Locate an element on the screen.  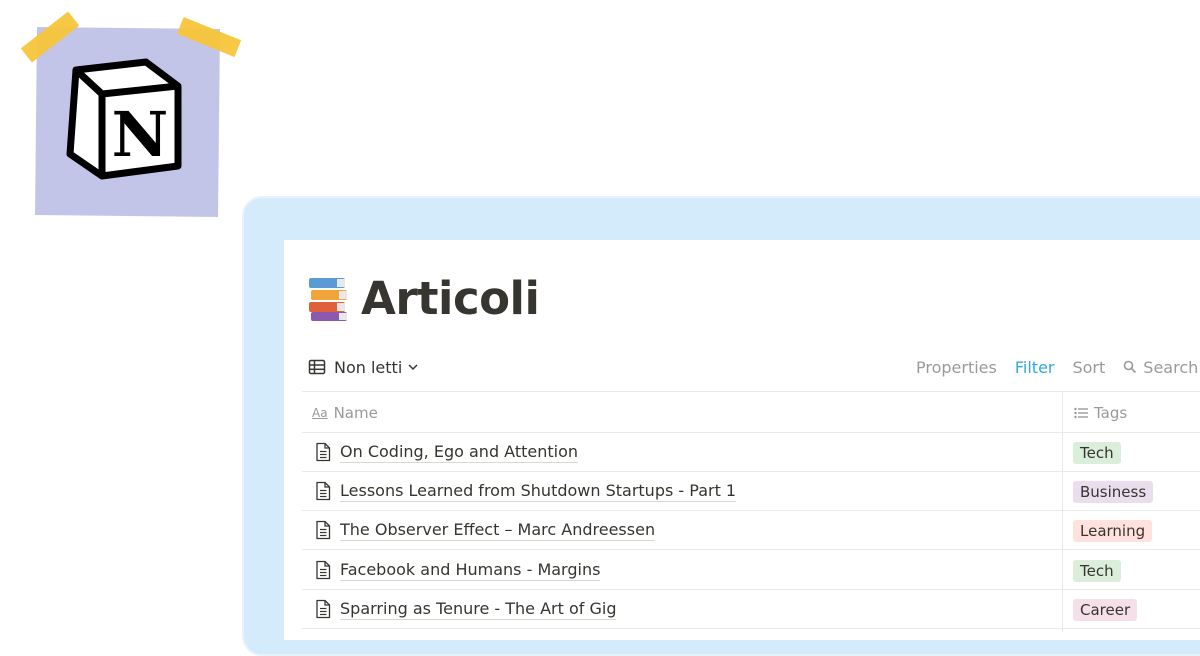
notion-logo-letter: N is located at coordinates (140, 134).